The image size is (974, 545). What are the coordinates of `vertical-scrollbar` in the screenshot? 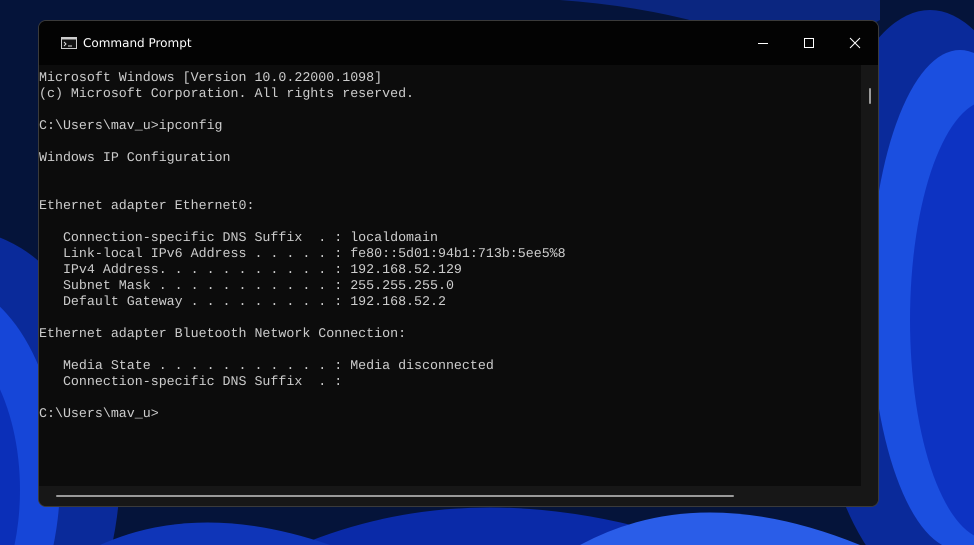 It's located at (869, 275).